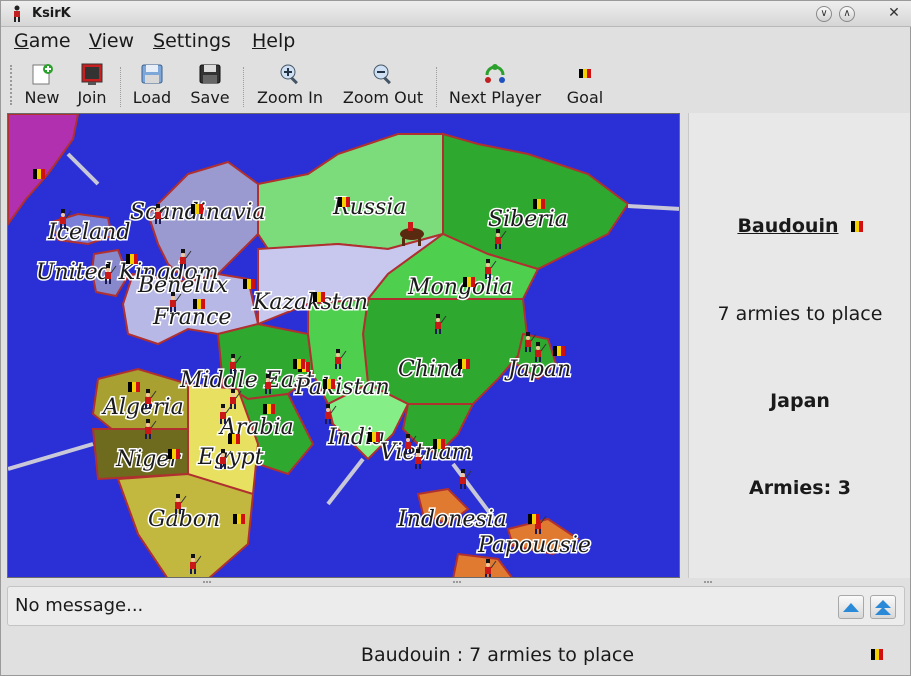 This screenshot has width=911, height=676. Describe the element at coordinates (95, 41) in the screenshot. I see `menu-view-mnemonic: V` at that location.